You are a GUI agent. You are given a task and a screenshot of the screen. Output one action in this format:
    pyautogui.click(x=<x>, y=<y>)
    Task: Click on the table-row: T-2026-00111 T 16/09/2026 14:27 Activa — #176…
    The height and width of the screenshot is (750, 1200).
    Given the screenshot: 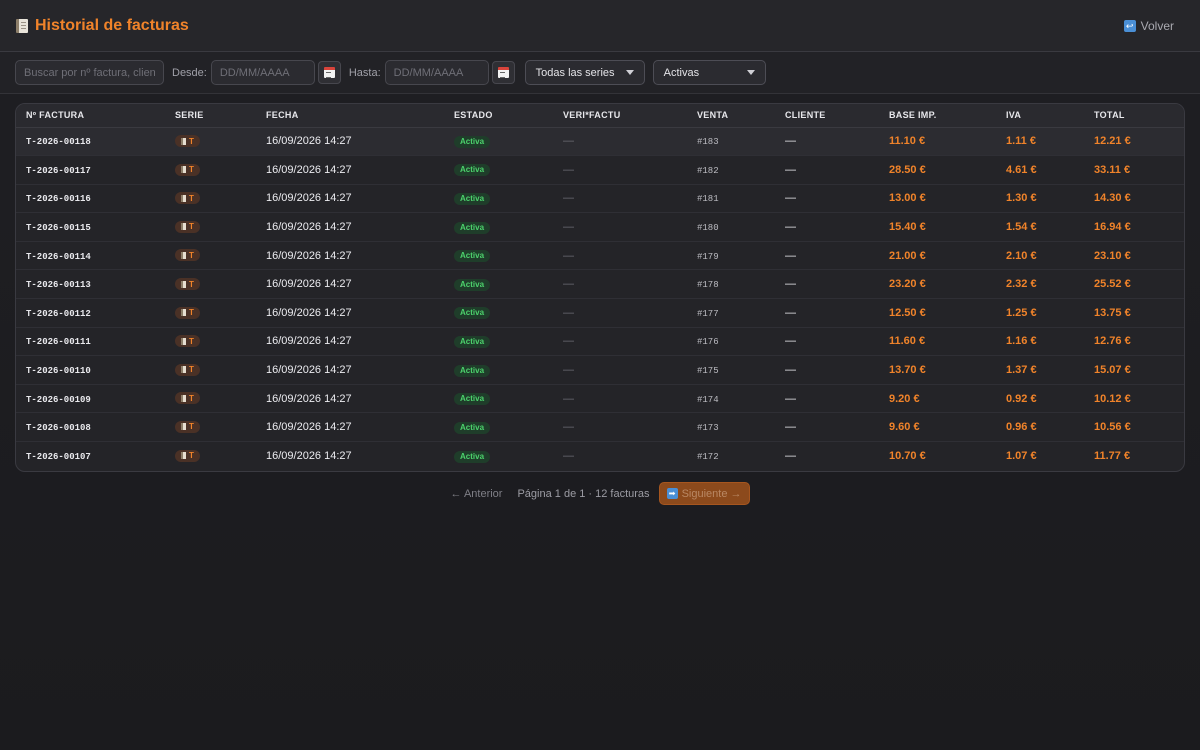 What is the action you would take?
    pyautogui.click(x=600, y=342)
    